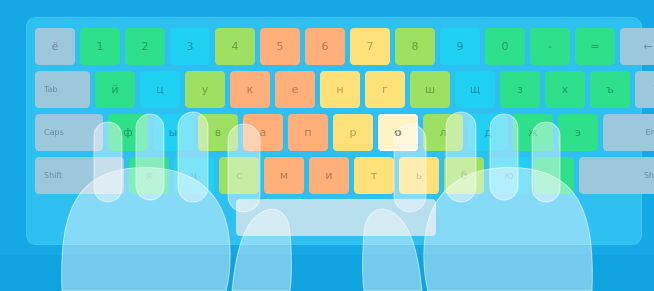 The height and width of the screenshot is (291, 654). Describe the element at coordinates (370, 46) in the screenshot. I see `key-number-row-7: 7` at that location.